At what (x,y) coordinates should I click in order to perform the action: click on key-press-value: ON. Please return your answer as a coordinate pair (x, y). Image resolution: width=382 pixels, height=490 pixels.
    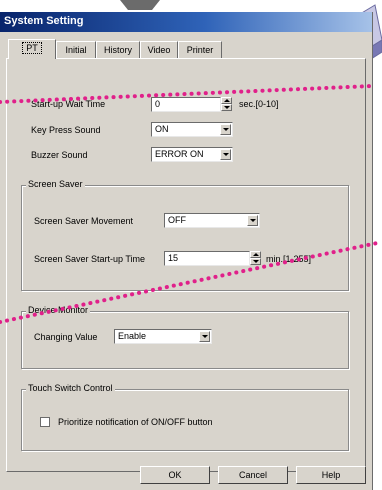
    Looking at the image, I should click on (162, 129).